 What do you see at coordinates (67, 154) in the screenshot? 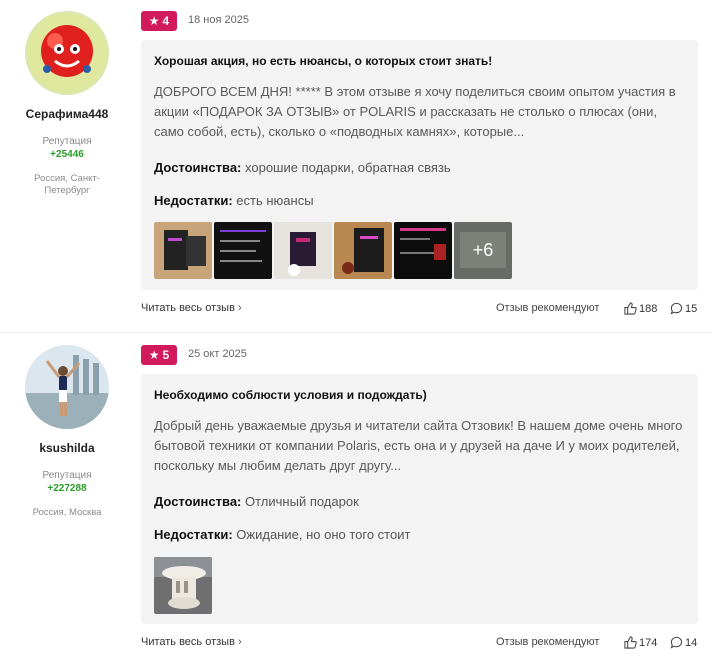
I see `reputation-value: +25446` at bounding box center [67, 154].